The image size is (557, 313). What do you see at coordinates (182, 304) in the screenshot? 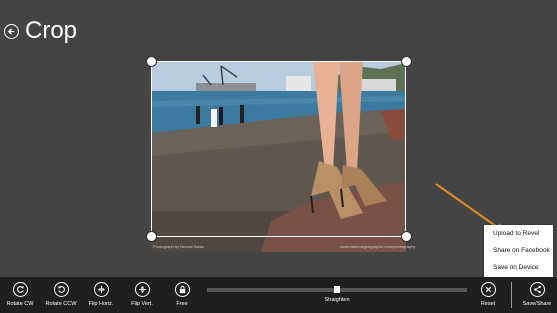
I see `free-aspect-label: Free` at bounding box center [182, 304].